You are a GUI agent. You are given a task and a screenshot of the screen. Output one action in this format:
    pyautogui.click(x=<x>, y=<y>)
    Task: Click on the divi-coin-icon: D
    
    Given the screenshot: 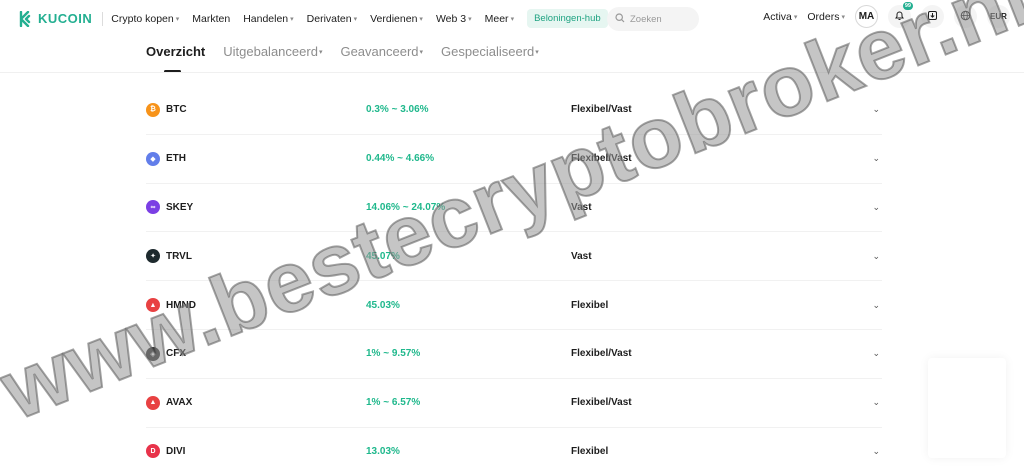 What is the action you would take?
    pyautogui.click(x=153, y=451)
    